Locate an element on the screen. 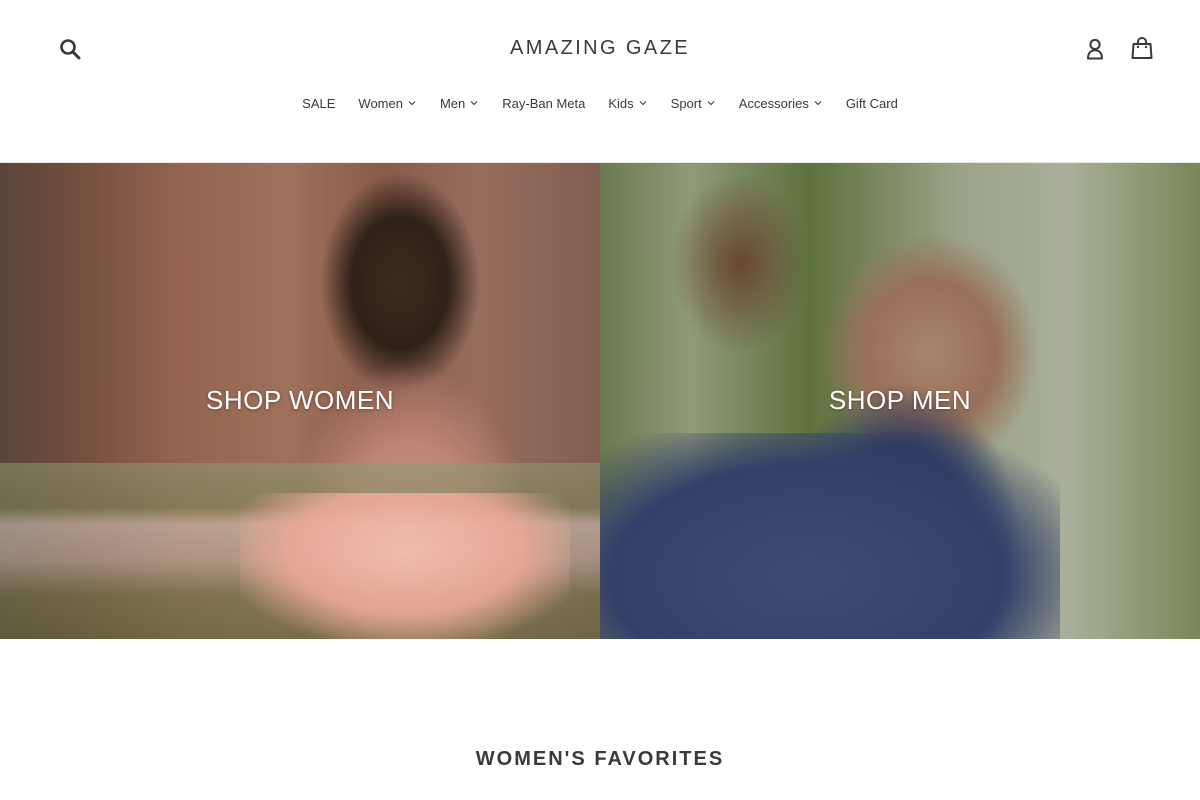 The width and height of the screenshot is (1200, 800). nav-item-label: SALE is located at coordinates (319, 103).